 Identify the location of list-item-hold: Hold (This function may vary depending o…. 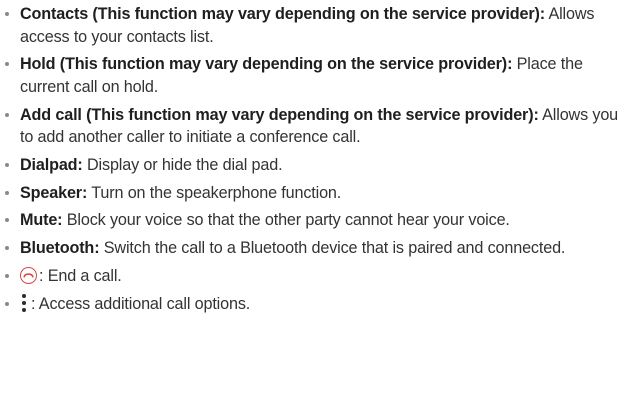
(319, 75).